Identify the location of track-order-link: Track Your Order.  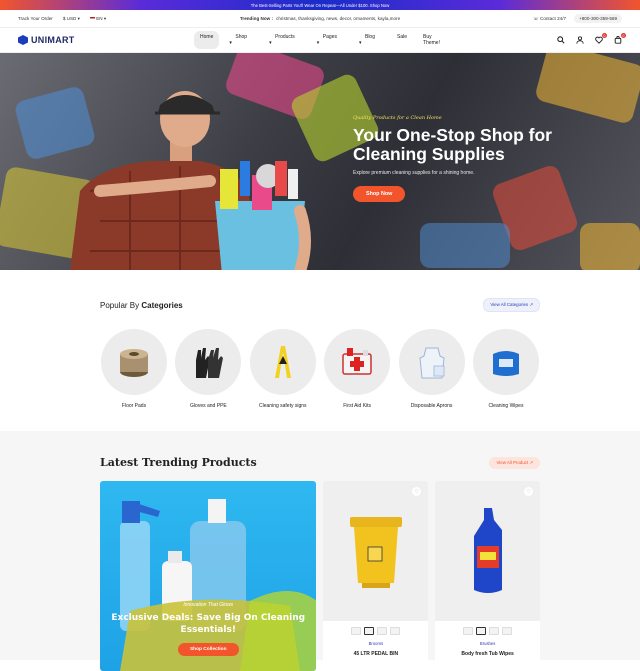
(35, 18).